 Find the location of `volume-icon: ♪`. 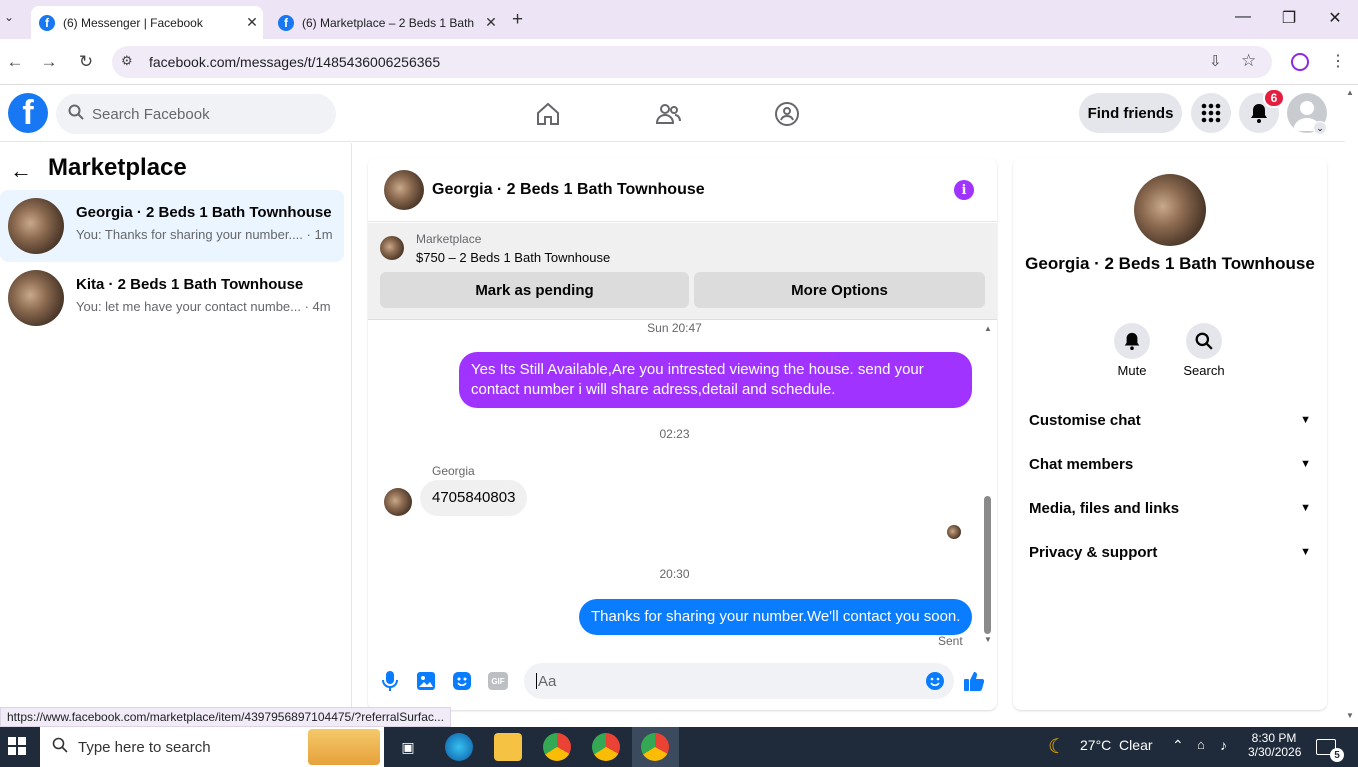

volume-icon: ♪ is located at coordinates (1223, 745).